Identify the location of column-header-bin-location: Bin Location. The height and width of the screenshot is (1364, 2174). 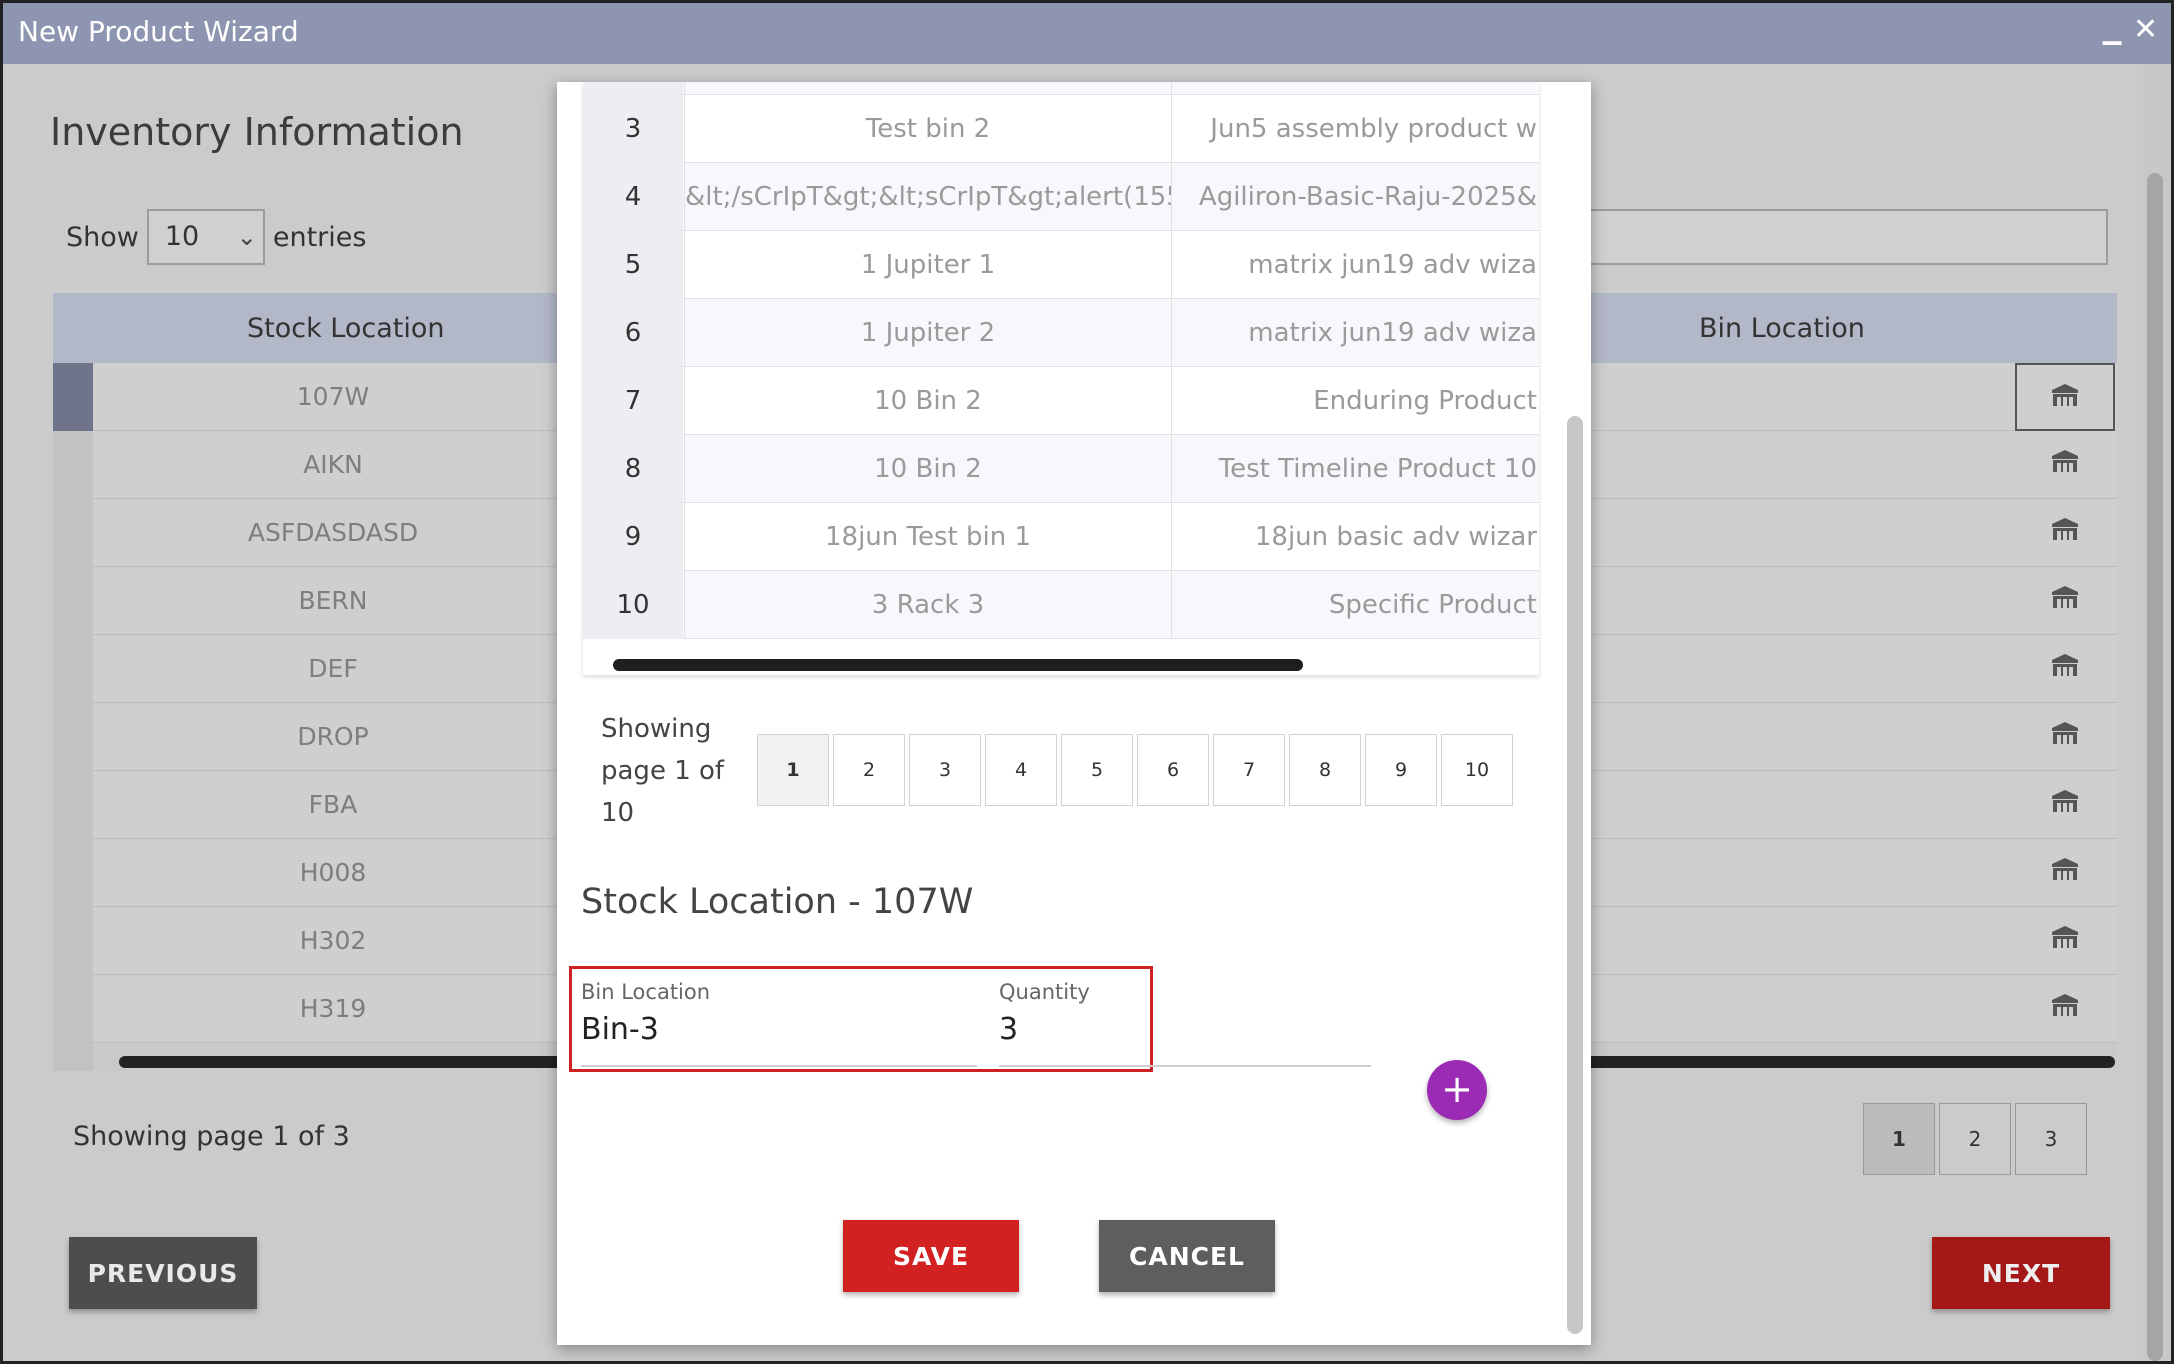
(1782, 328).